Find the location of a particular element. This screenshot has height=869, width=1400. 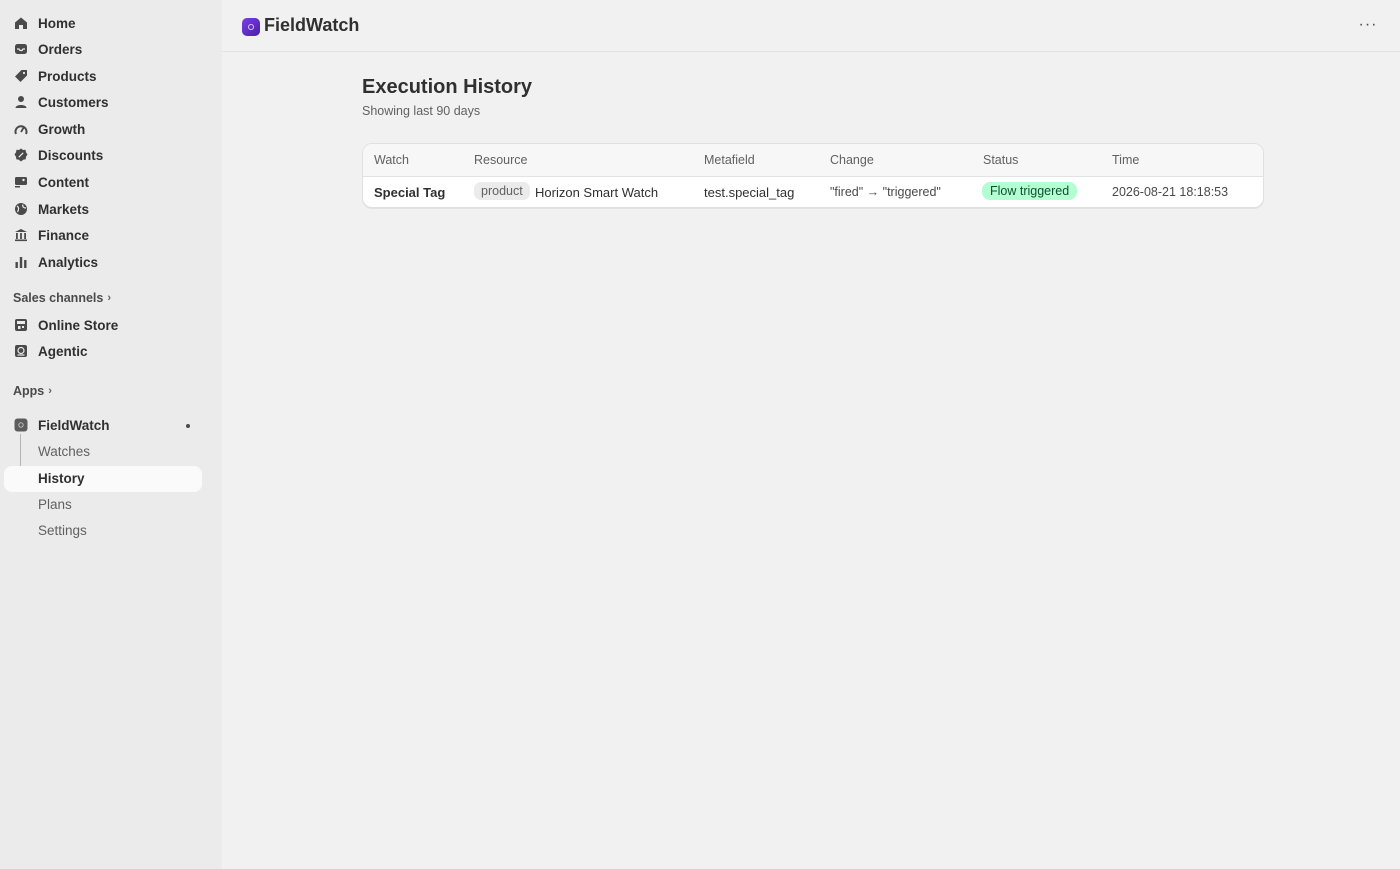

nav-sub-settings-label: Settings is located at coordinates (62, 530).